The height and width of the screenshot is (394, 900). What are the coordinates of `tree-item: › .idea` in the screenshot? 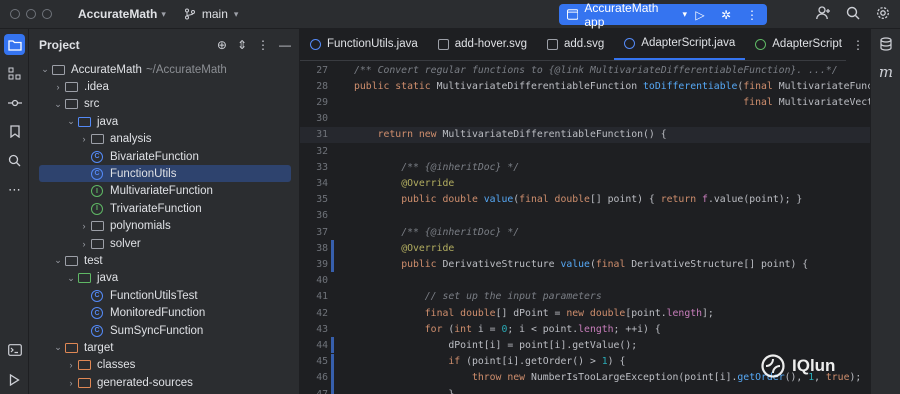 It's located at (165, 86).